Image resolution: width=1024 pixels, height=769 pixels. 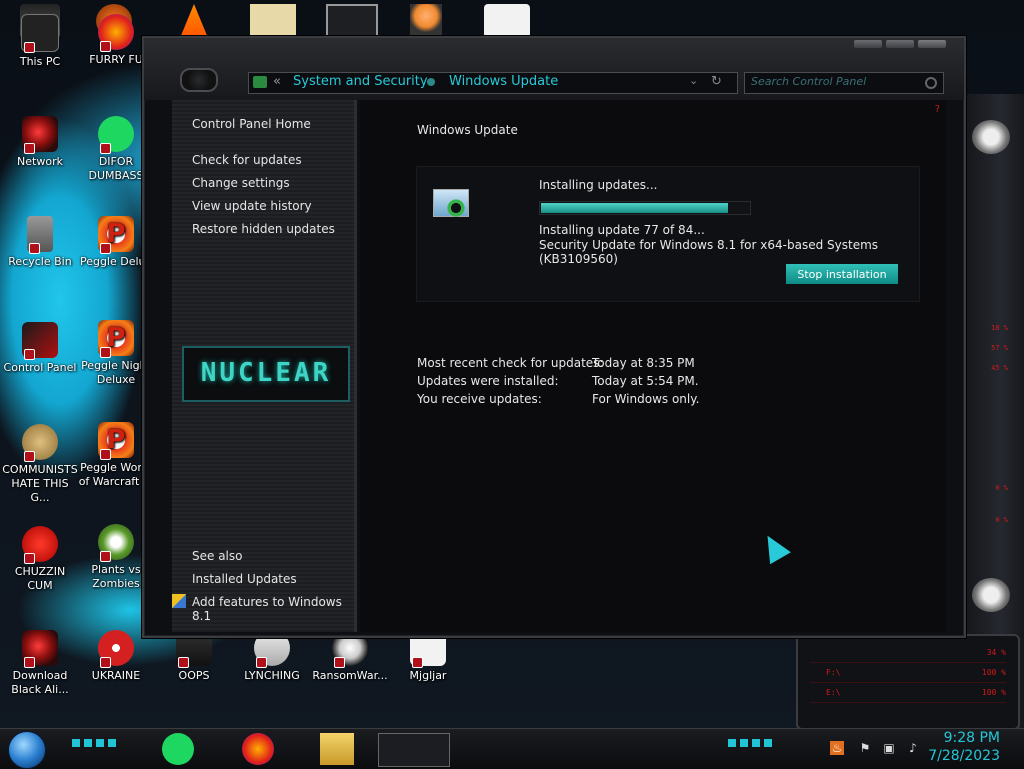 I want to click on desktop-icon-network: Network, so click(x=40, y=142).